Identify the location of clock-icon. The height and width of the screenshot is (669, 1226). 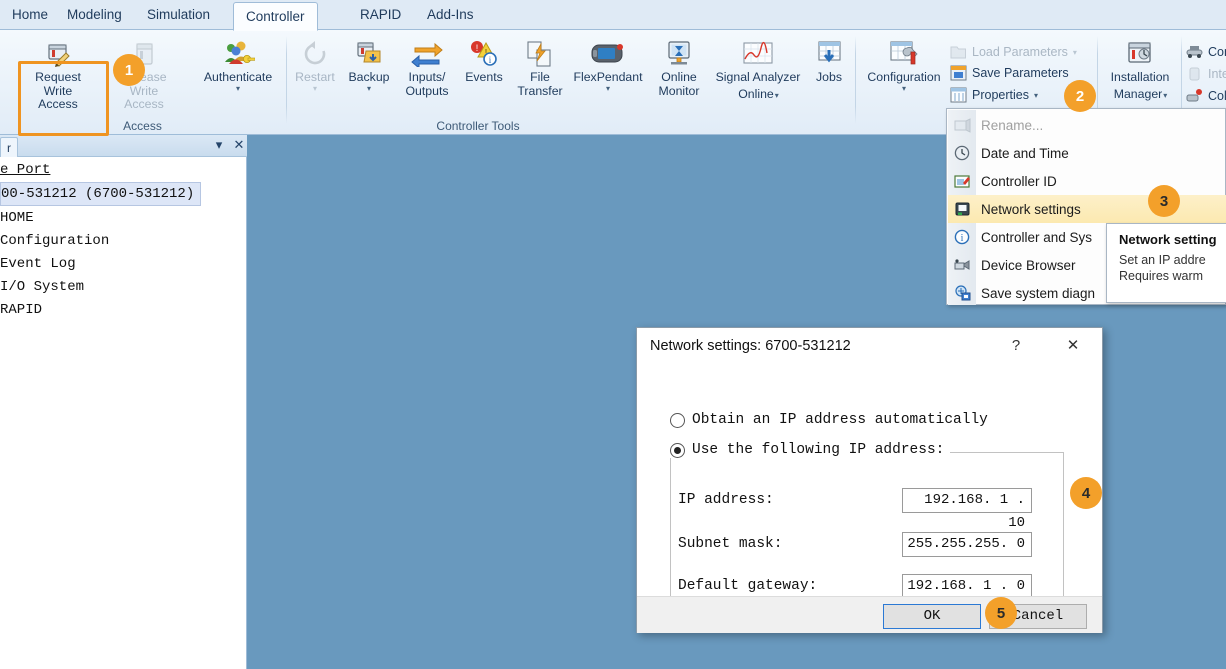
(962, 153).